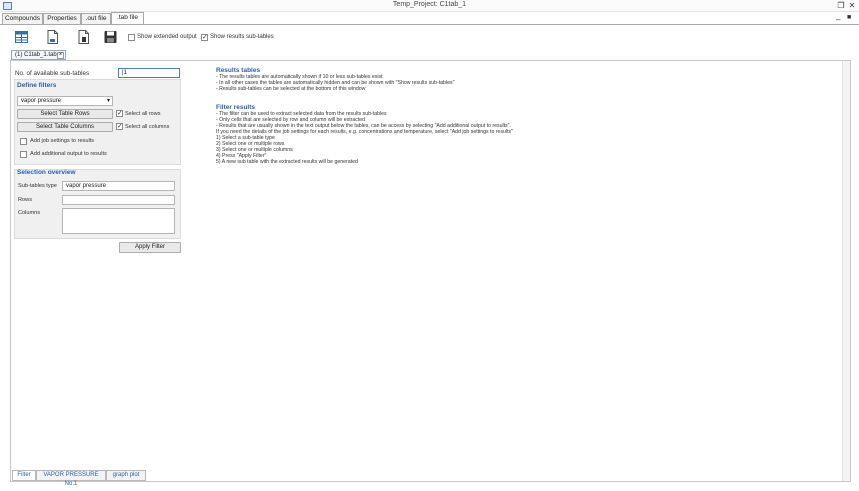 The height and width of the screenshot is (491, 859). I want to click on document-icon, so click(52, 37).